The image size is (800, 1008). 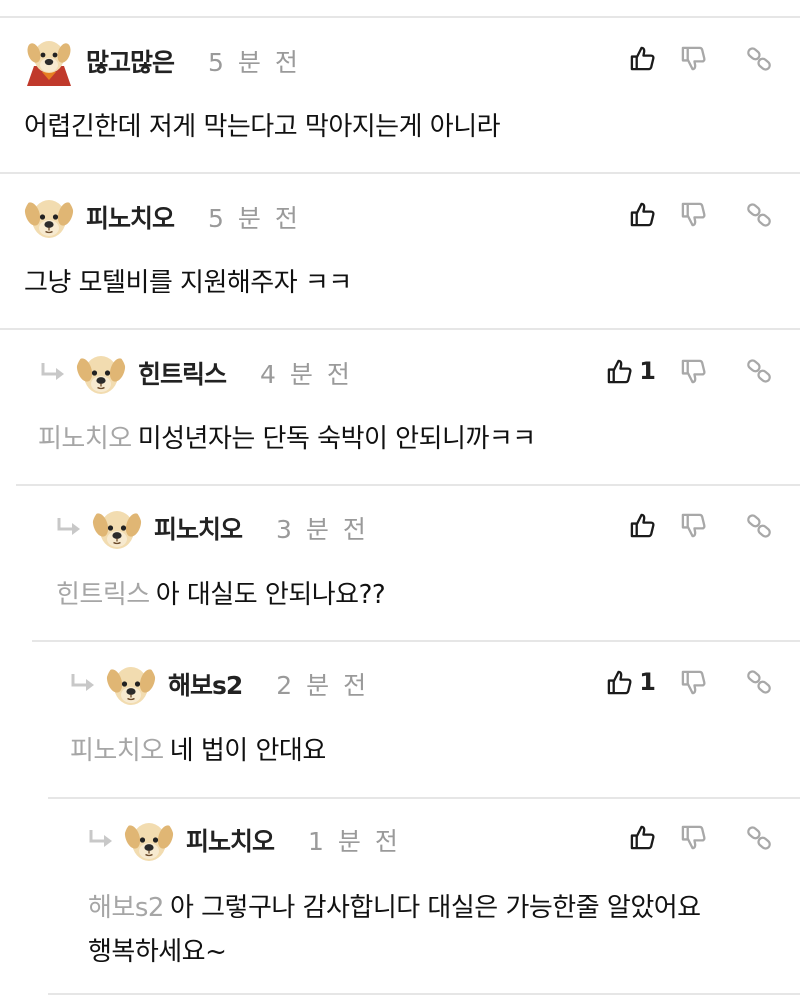 I want to click on comment-text: 네 법이 안대요, so click(x=248, y=751).